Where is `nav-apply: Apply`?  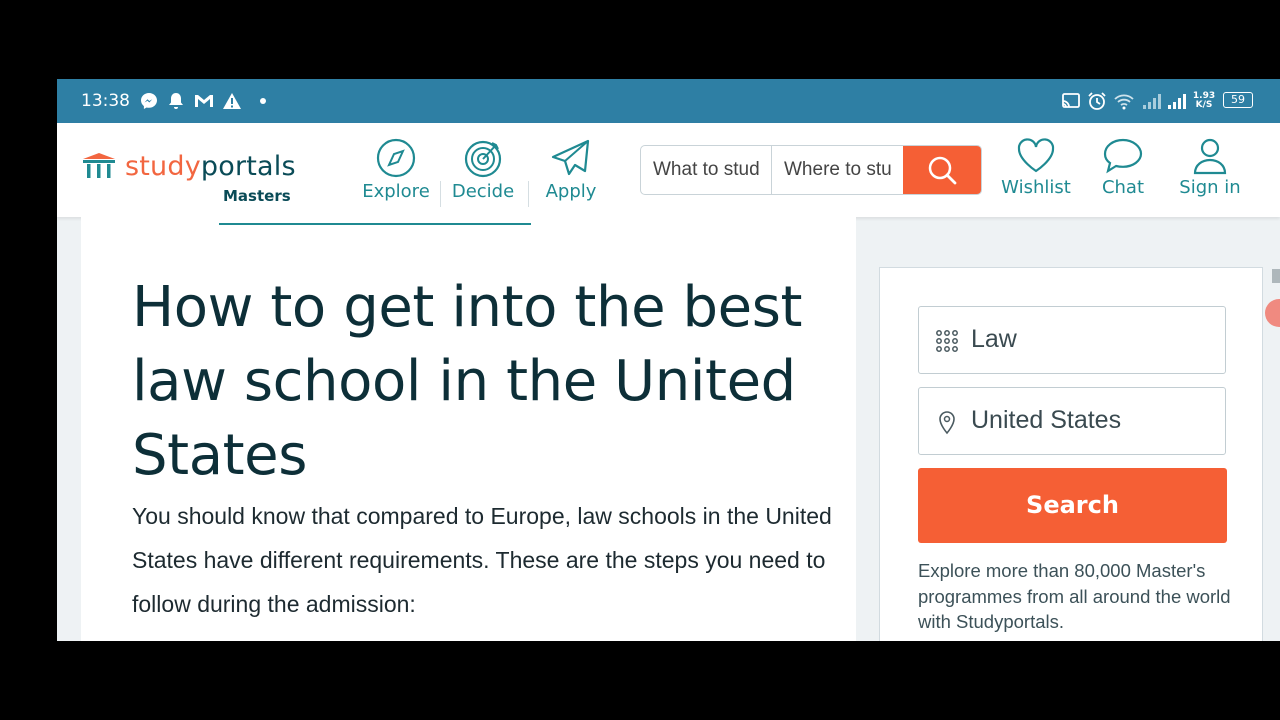 nav-apply: Apply is located at coordinates (571, 169).